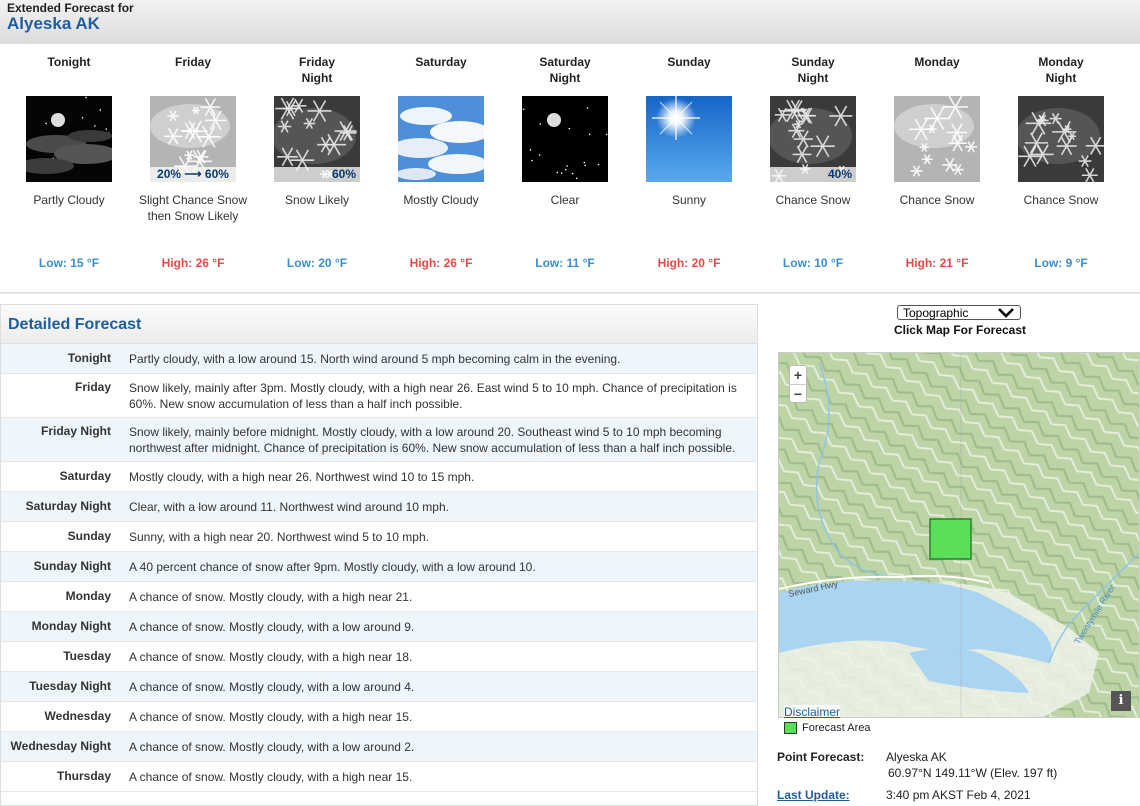 The height and width of the screenshot is (806, 1140). Describe the element at coordinates (75, 431) in the screenshot. I see `row-label: Friday Night` at that location.